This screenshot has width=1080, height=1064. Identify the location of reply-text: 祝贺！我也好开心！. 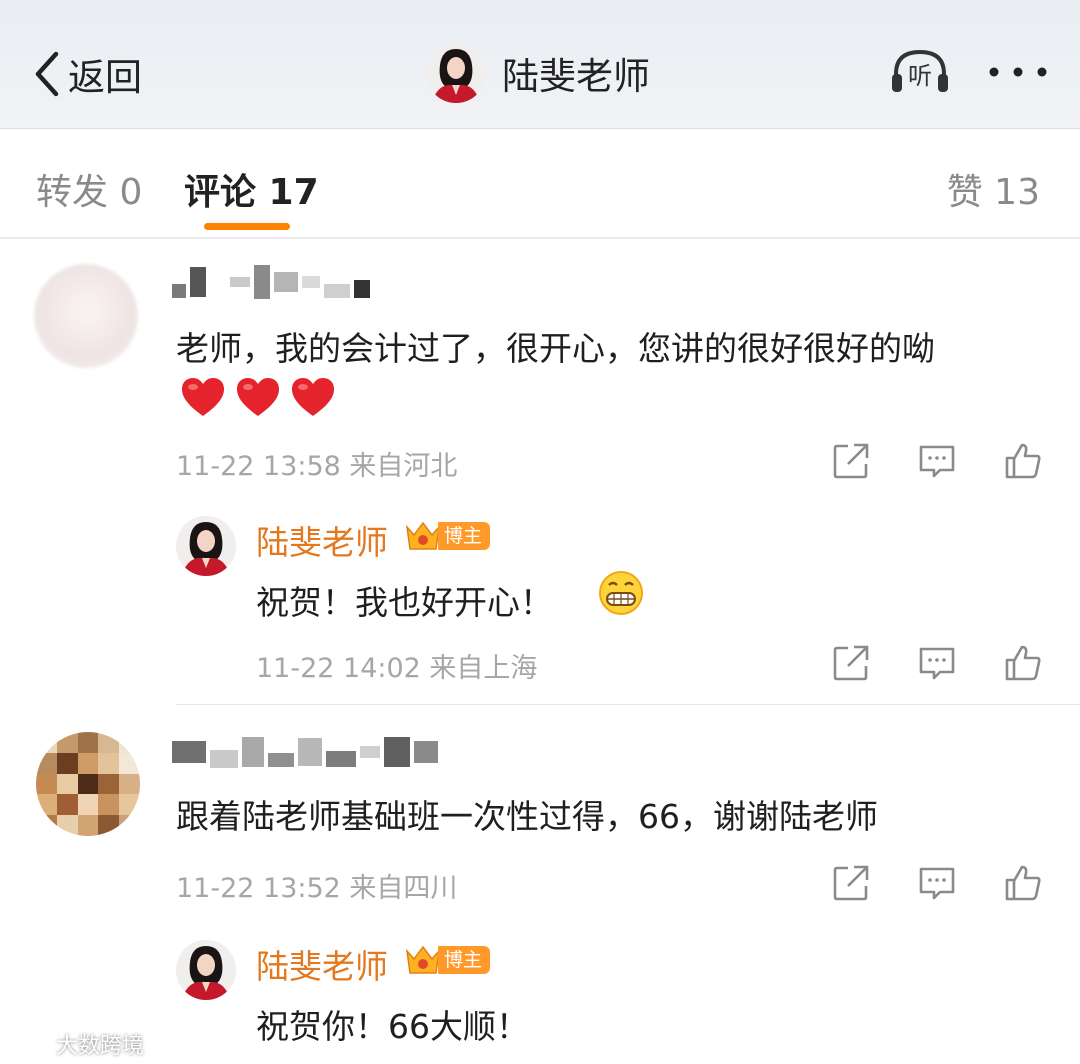
(404, 602).